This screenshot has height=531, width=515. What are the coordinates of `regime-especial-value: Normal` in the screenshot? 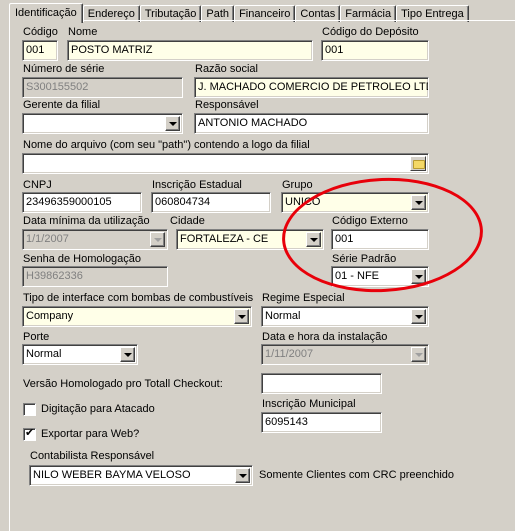 It's located at (283, 316).